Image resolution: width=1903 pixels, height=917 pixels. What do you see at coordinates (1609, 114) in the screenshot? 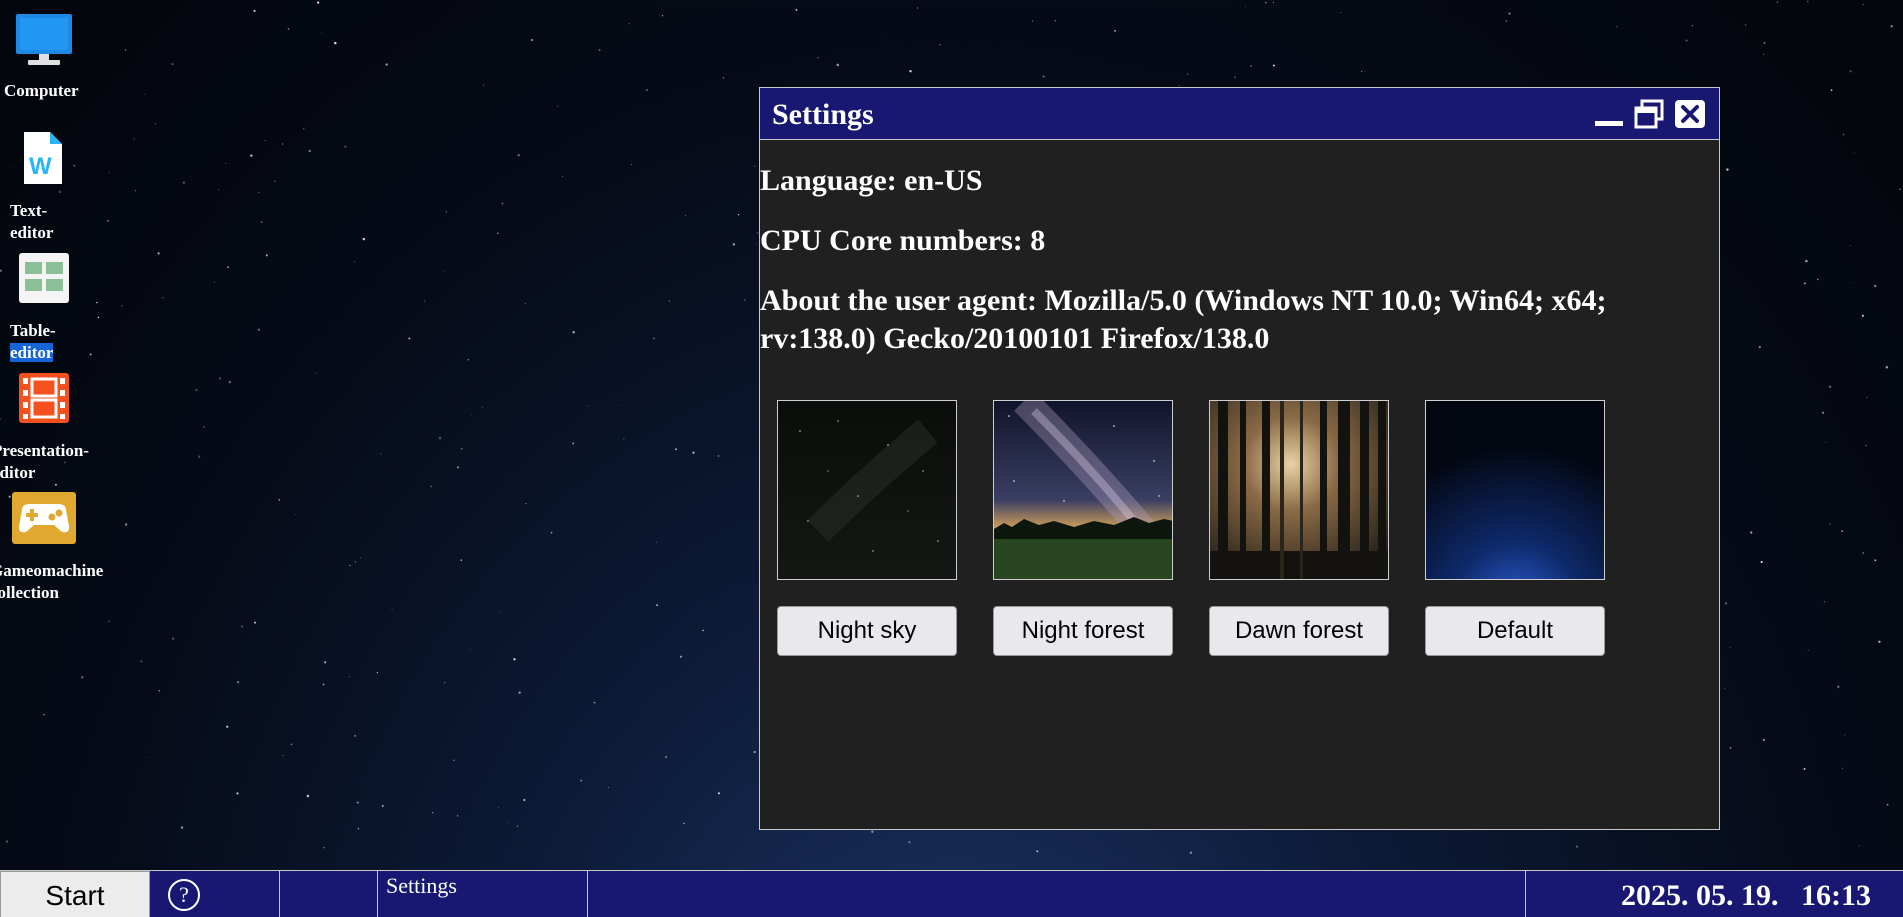
I see `minimize-icon` at bounding box center [1609, 114].